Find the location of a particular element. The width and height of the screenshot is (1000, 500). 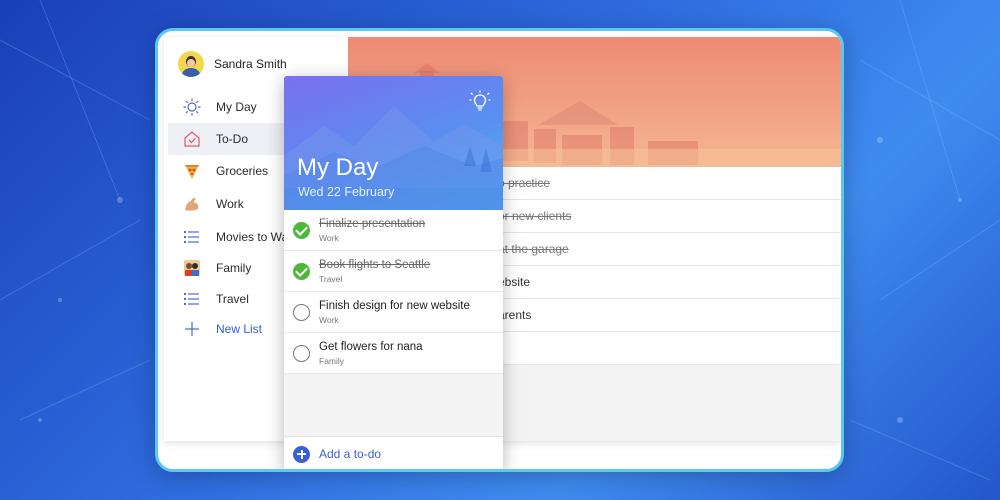

list-item: Finish design for new website Work is located at coordinates (393, 312).